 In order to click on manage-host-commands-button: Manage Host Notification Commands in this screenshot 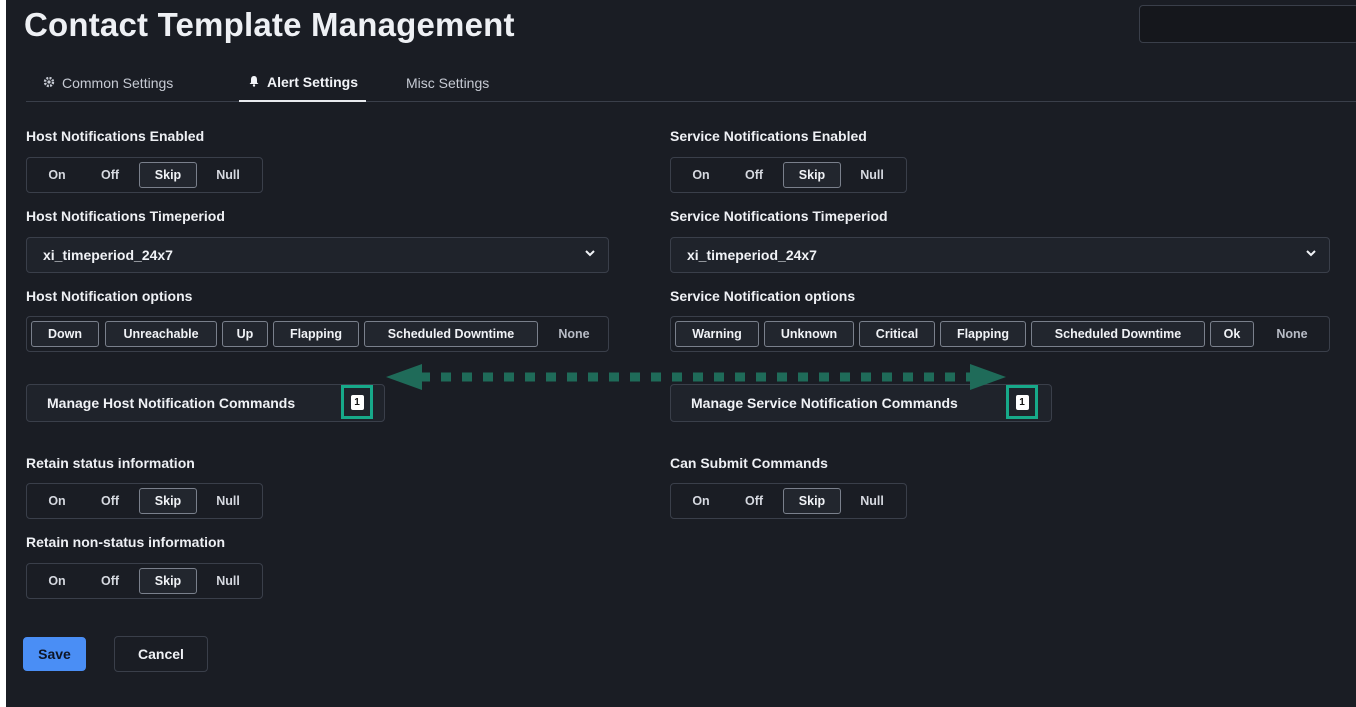, I will do `click(205, 403)`.